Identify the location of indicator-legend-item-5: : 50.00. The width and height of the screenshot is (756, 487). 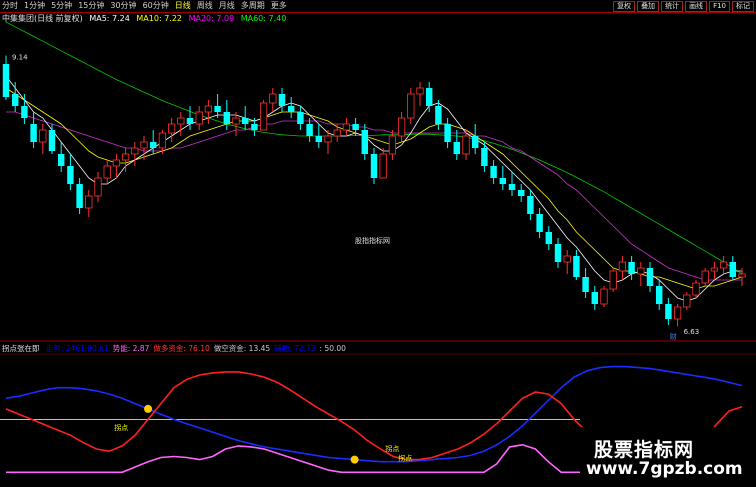
(332, 348).